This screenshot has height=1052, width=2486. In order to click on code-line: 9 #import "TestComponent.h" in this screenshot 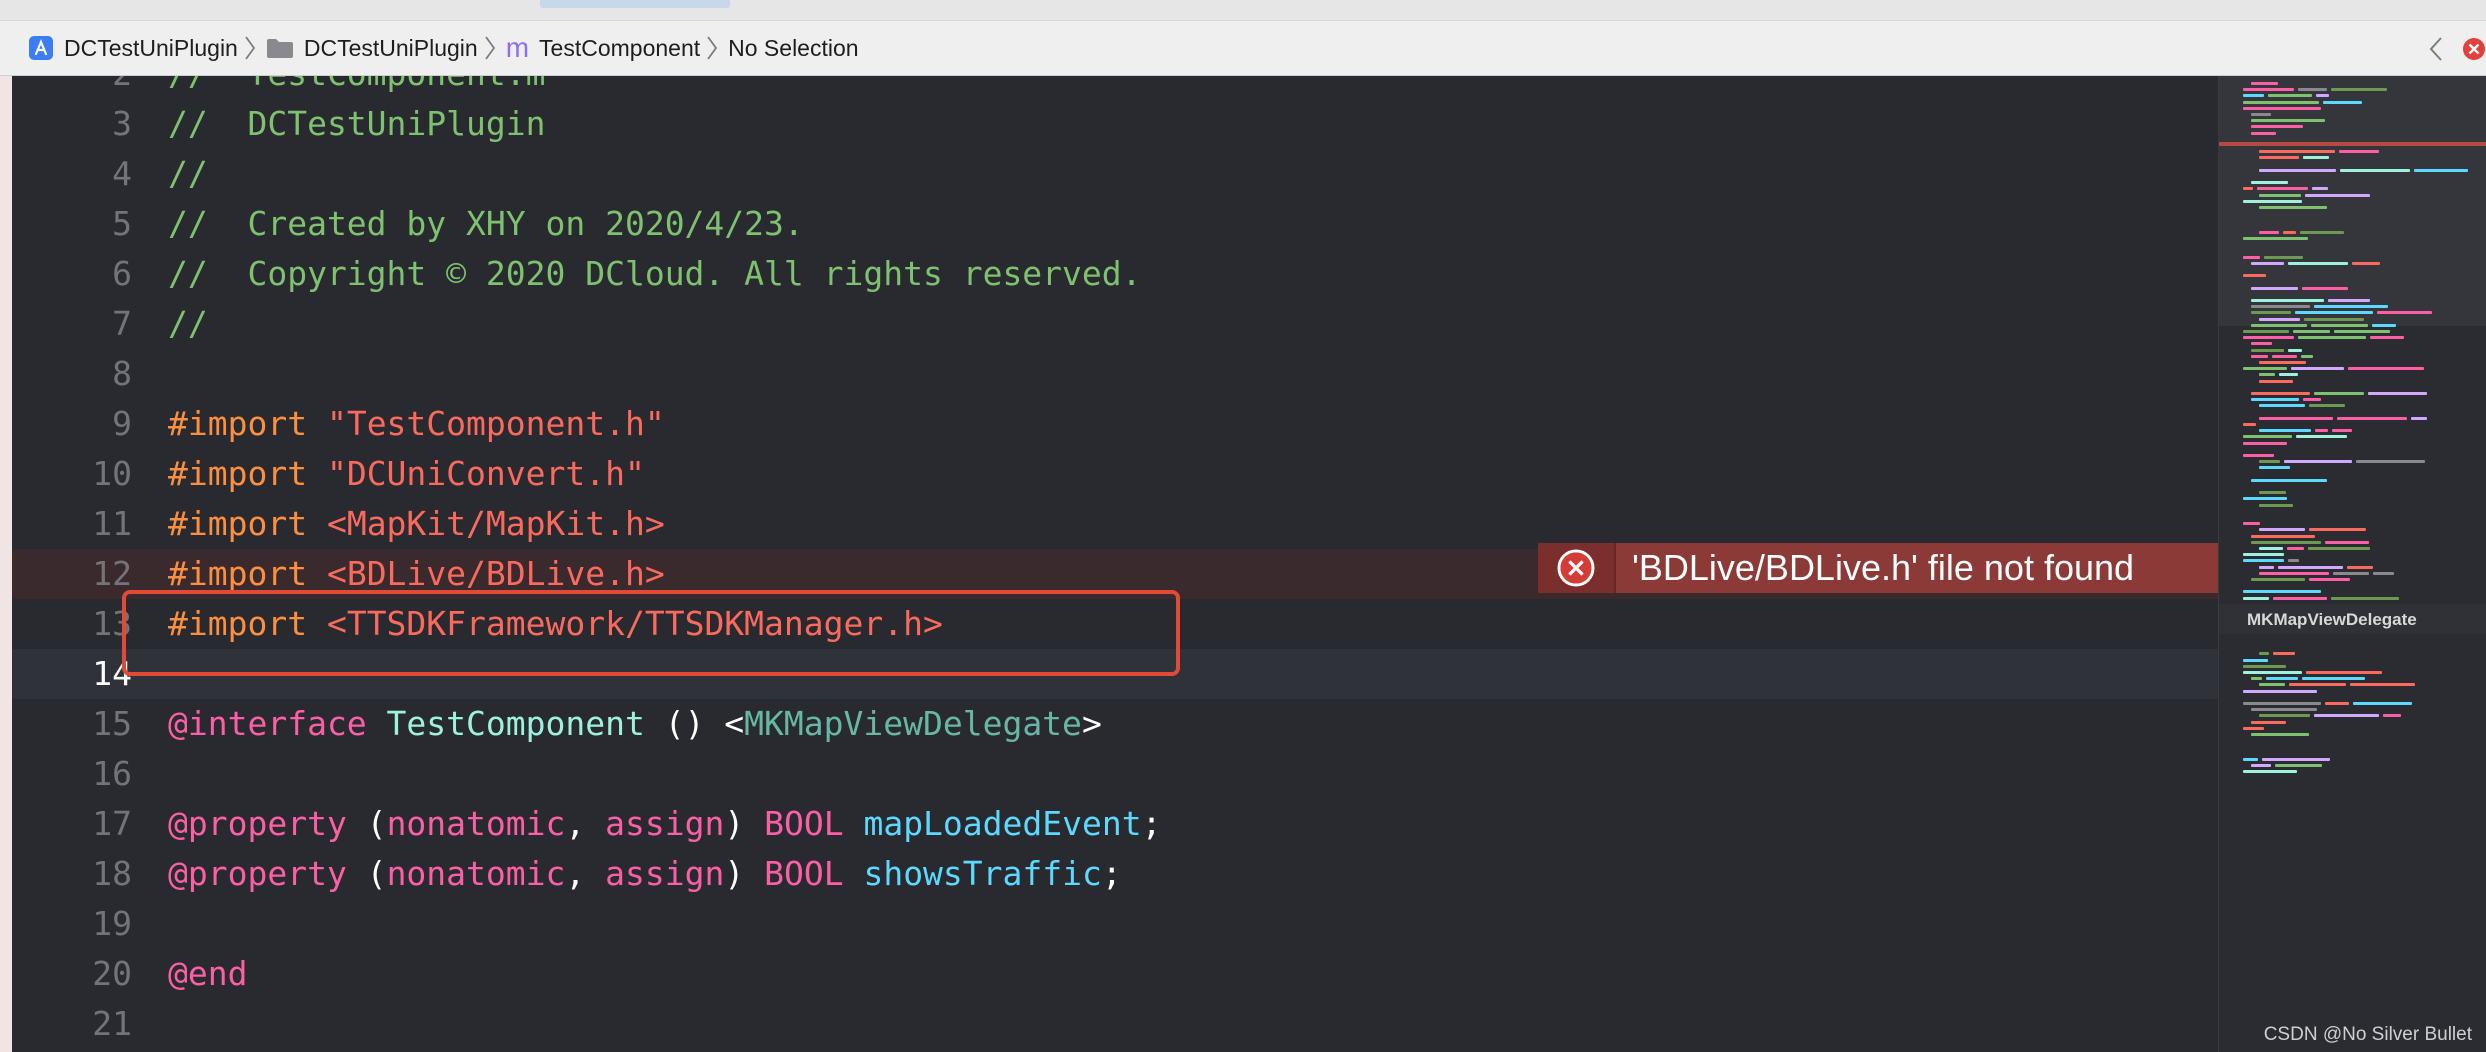, I will do `click(1115, 424)`.